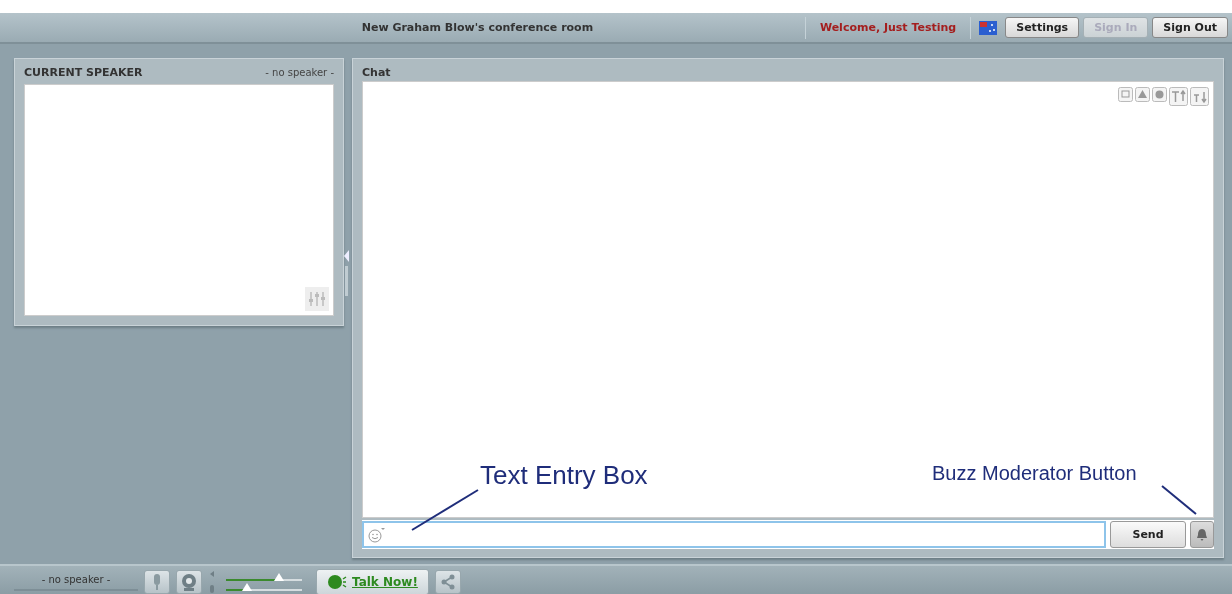 The width and height of the screenshot is (1232, 594). I want to click on warning-icon, so click(1142, 94).